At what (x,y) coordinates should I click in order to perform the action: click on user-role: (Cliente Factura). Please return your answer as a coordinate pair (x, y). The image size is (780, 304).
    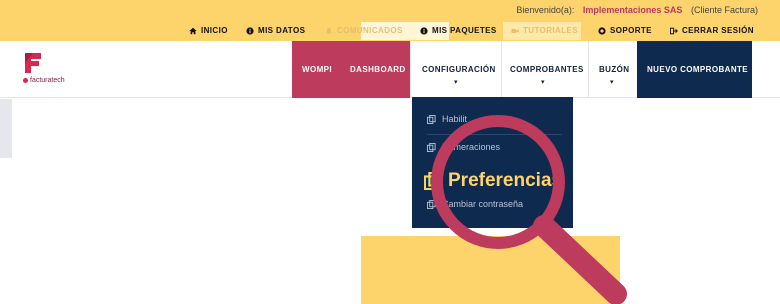
    Looking at the image, I should click on (724, 10).